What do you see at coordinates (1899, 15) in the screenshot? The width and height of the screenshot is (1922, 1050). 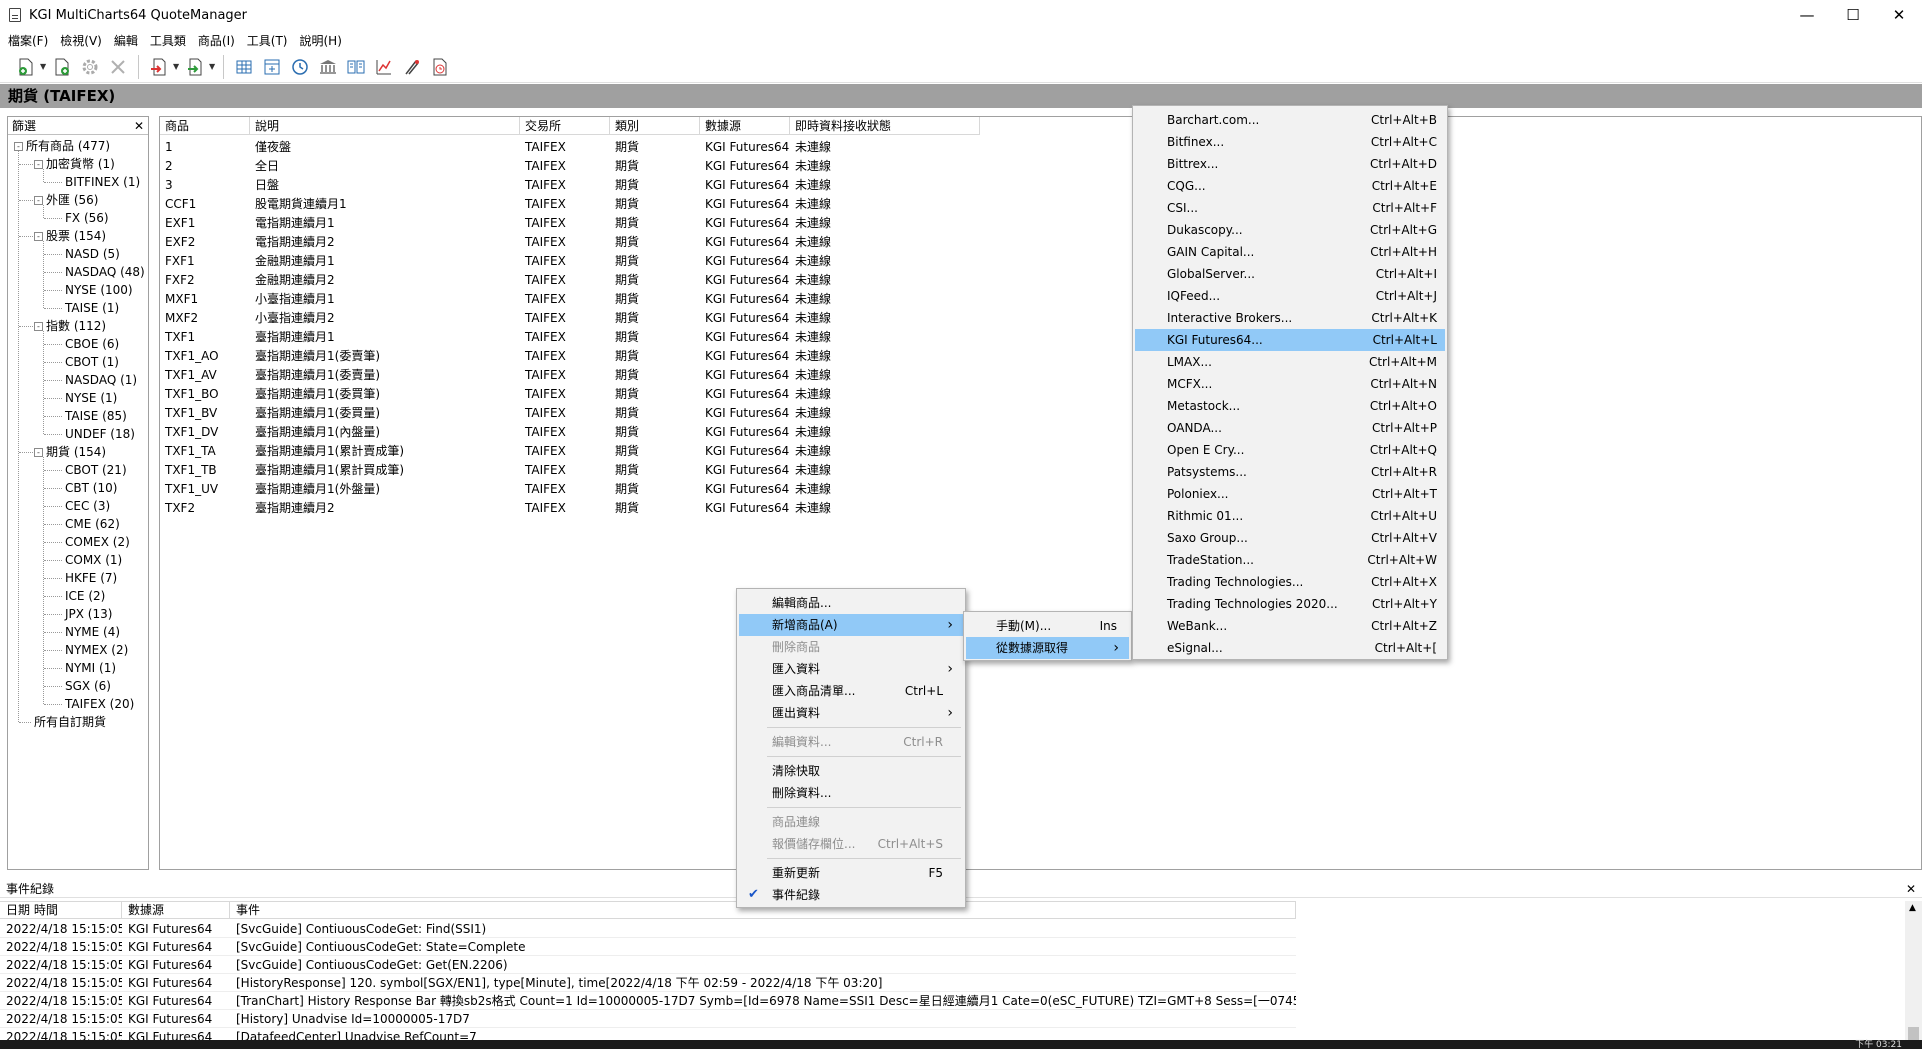 I see `close-button: ✕` at bounding box center [1899, 15].